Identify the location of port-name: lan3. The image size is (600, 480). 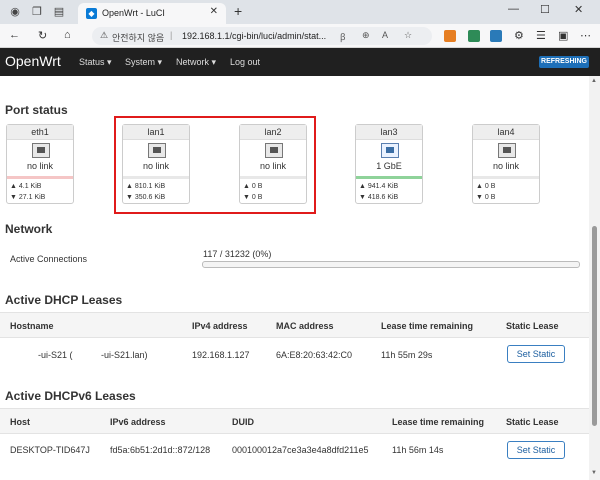
(389, 132).